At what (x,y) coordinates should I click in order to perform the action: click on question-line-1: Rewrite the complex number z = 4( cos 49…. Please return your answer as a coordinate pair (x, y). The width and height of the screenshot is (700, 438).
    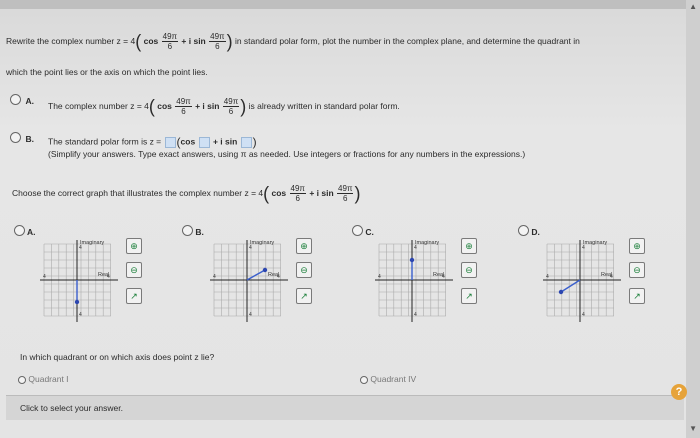
    Looking at the image, I should click on (293, 41).